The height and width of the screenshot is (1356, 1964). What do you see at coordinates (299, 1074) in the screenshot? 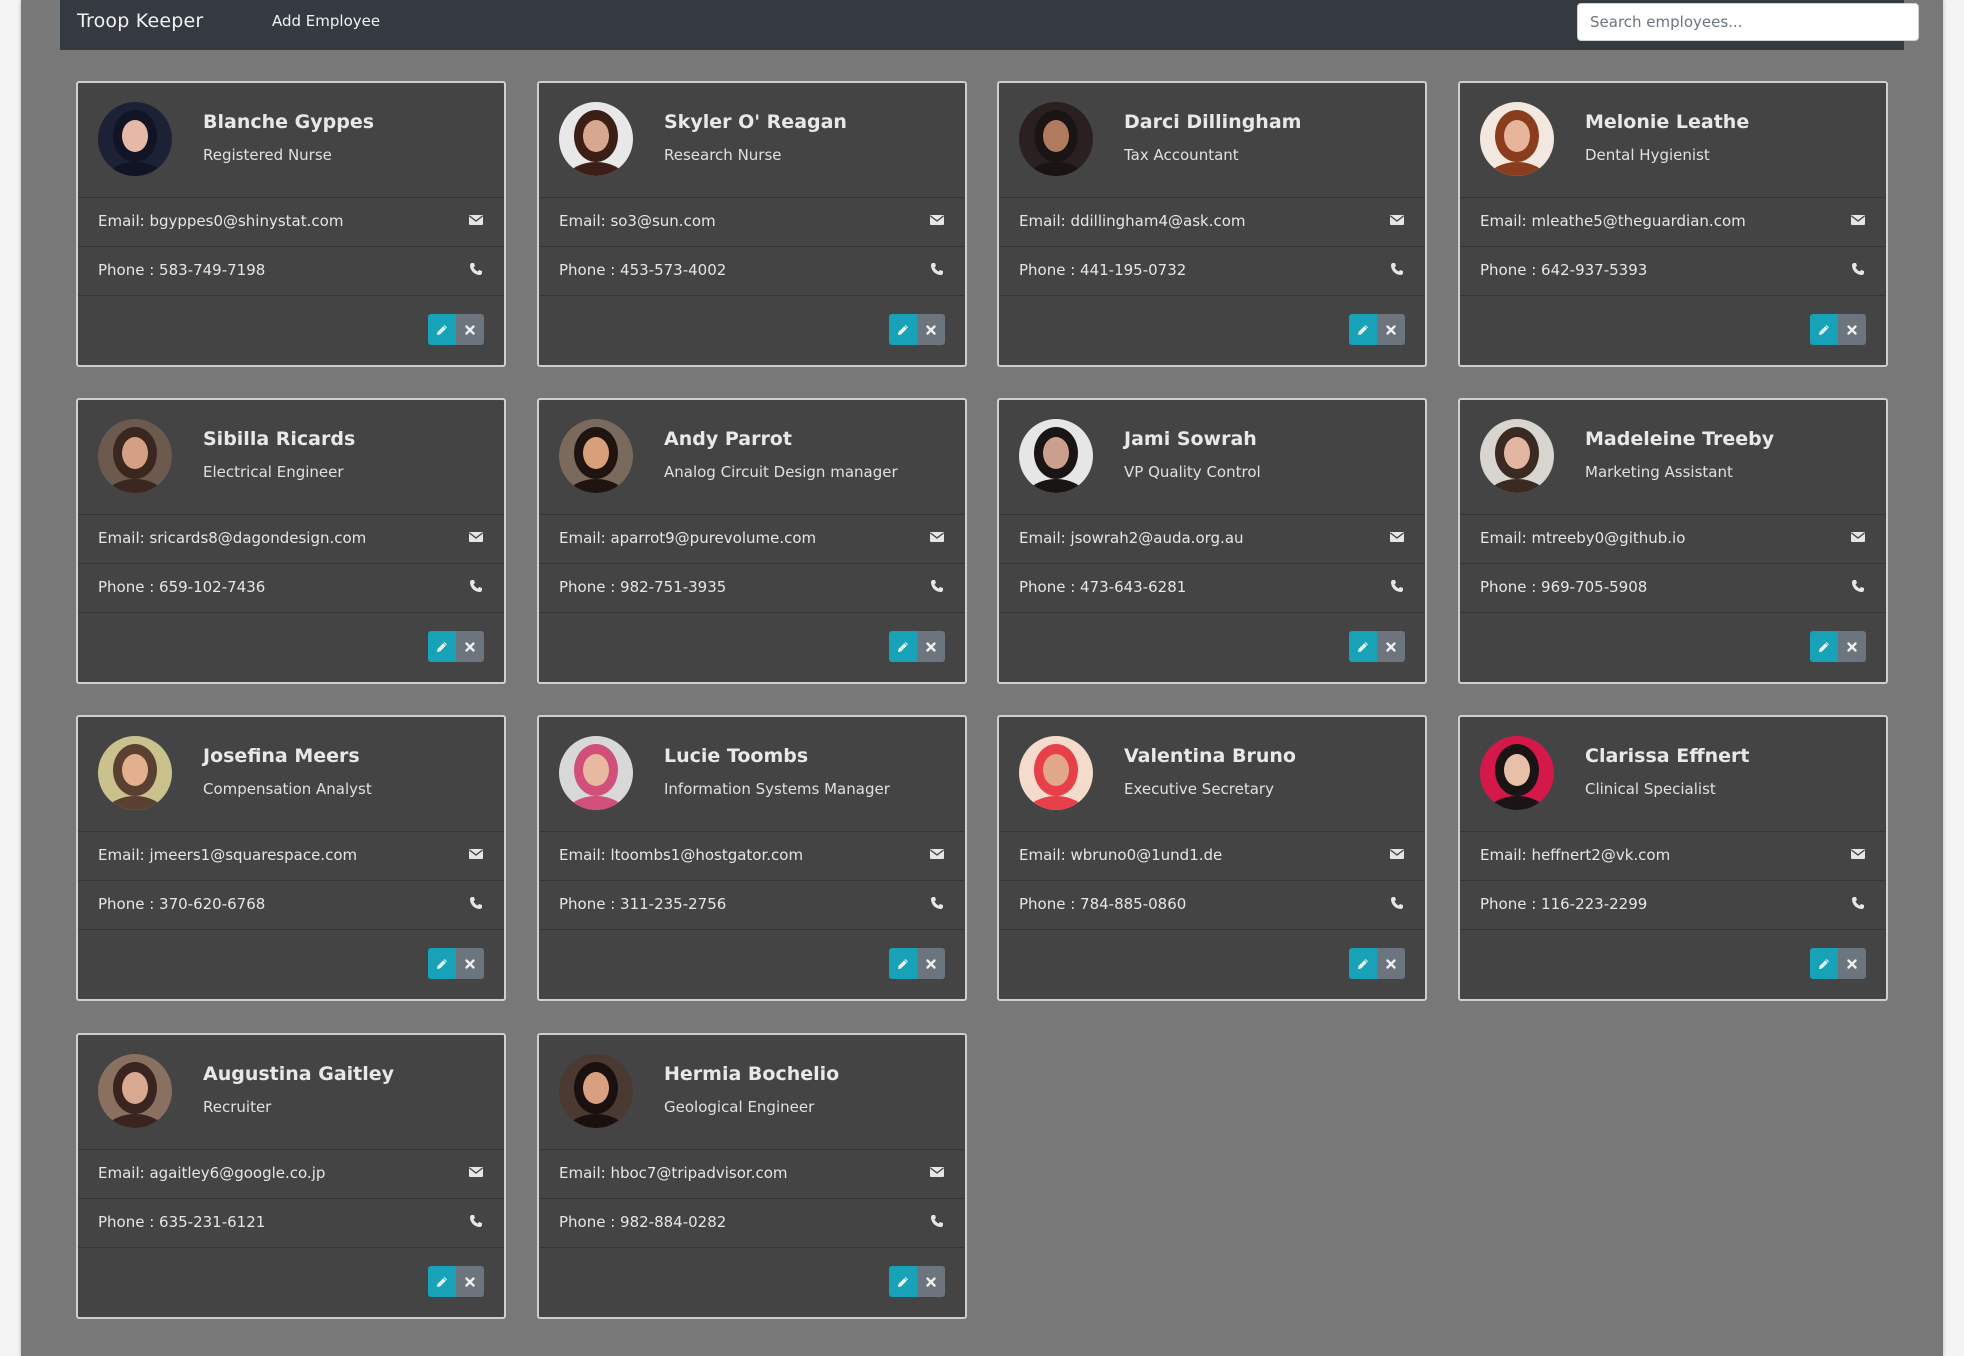
I see `employee-name: Augustina Gaitley` at bounding box center [299, 1074].